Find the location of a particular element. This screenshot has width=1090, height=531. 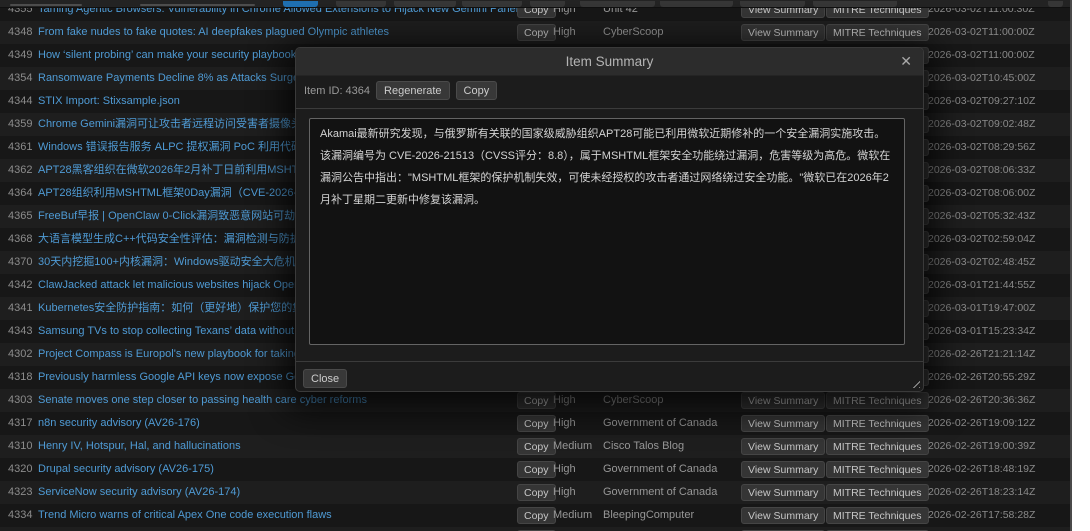

item-id: 4310 is located at coordinates (20, 446).